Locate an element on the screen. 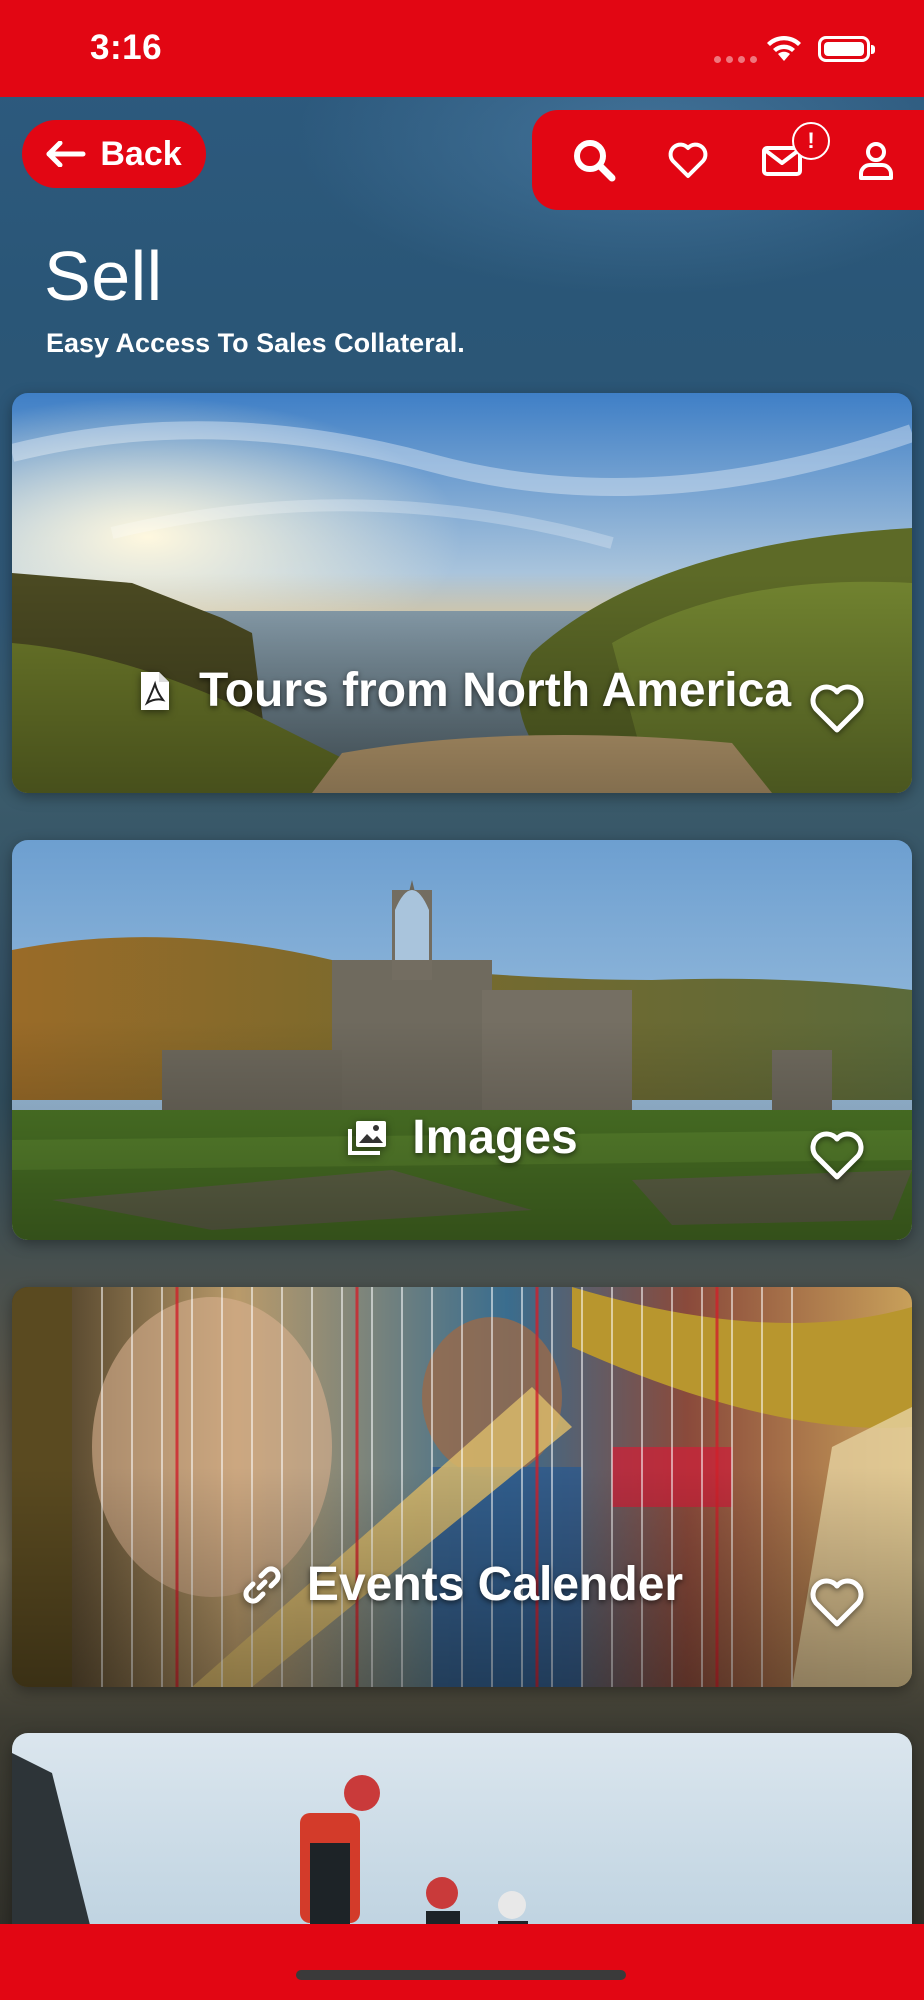  back-button: Back is located at coordinates (114, 154).